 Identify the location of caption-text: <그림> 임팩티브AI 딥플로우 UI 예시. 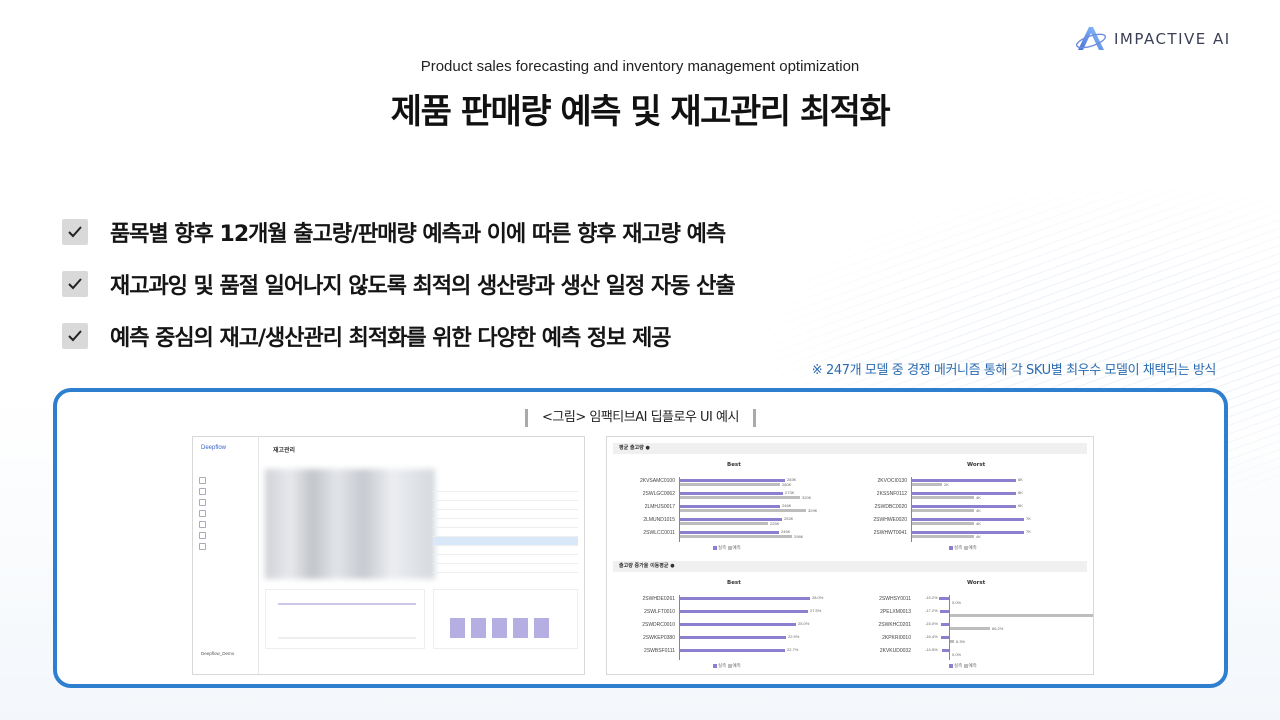
(640, 417).